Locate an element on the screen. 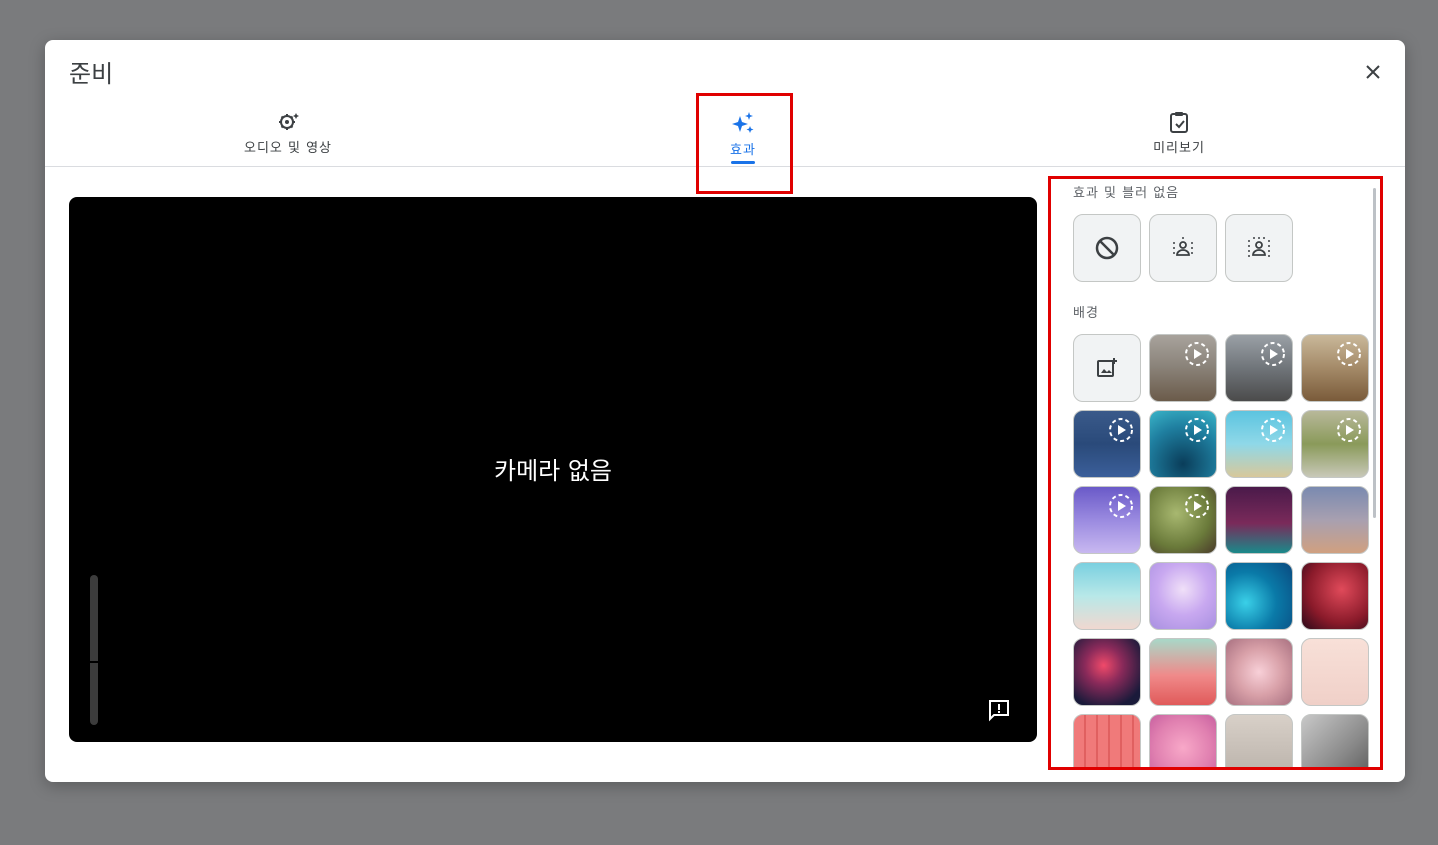  tab-effects: 효과 is located at coordinates (743, 133).